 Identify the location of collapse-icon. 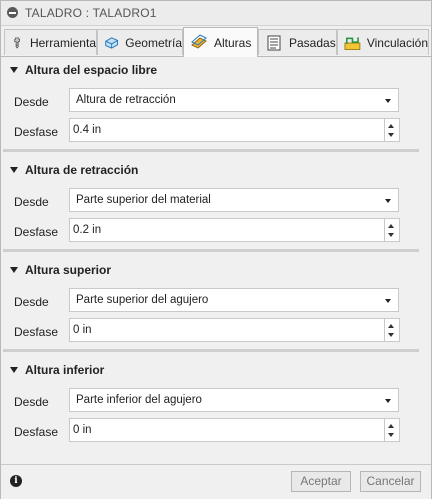
(12, 12).